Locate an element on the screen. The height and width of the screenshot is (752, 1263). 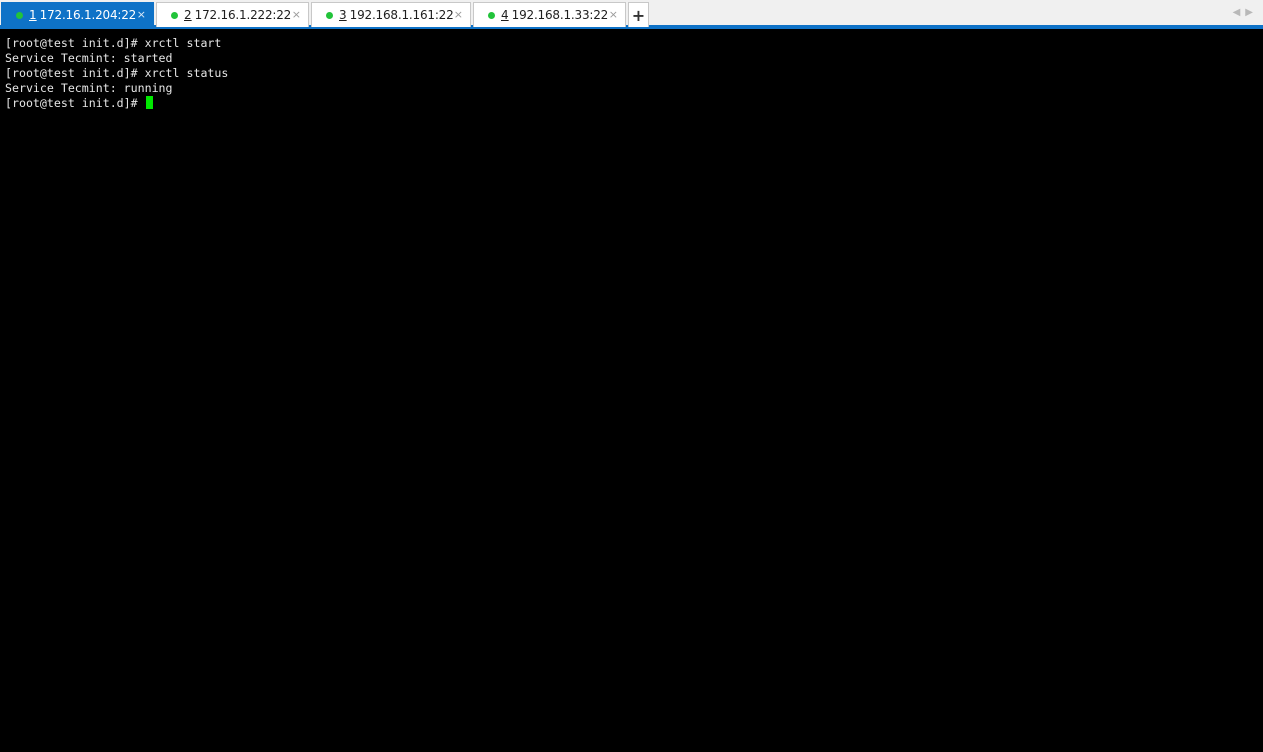
chevron-left-icon: ◀ is located at coordinates (1237, 12).